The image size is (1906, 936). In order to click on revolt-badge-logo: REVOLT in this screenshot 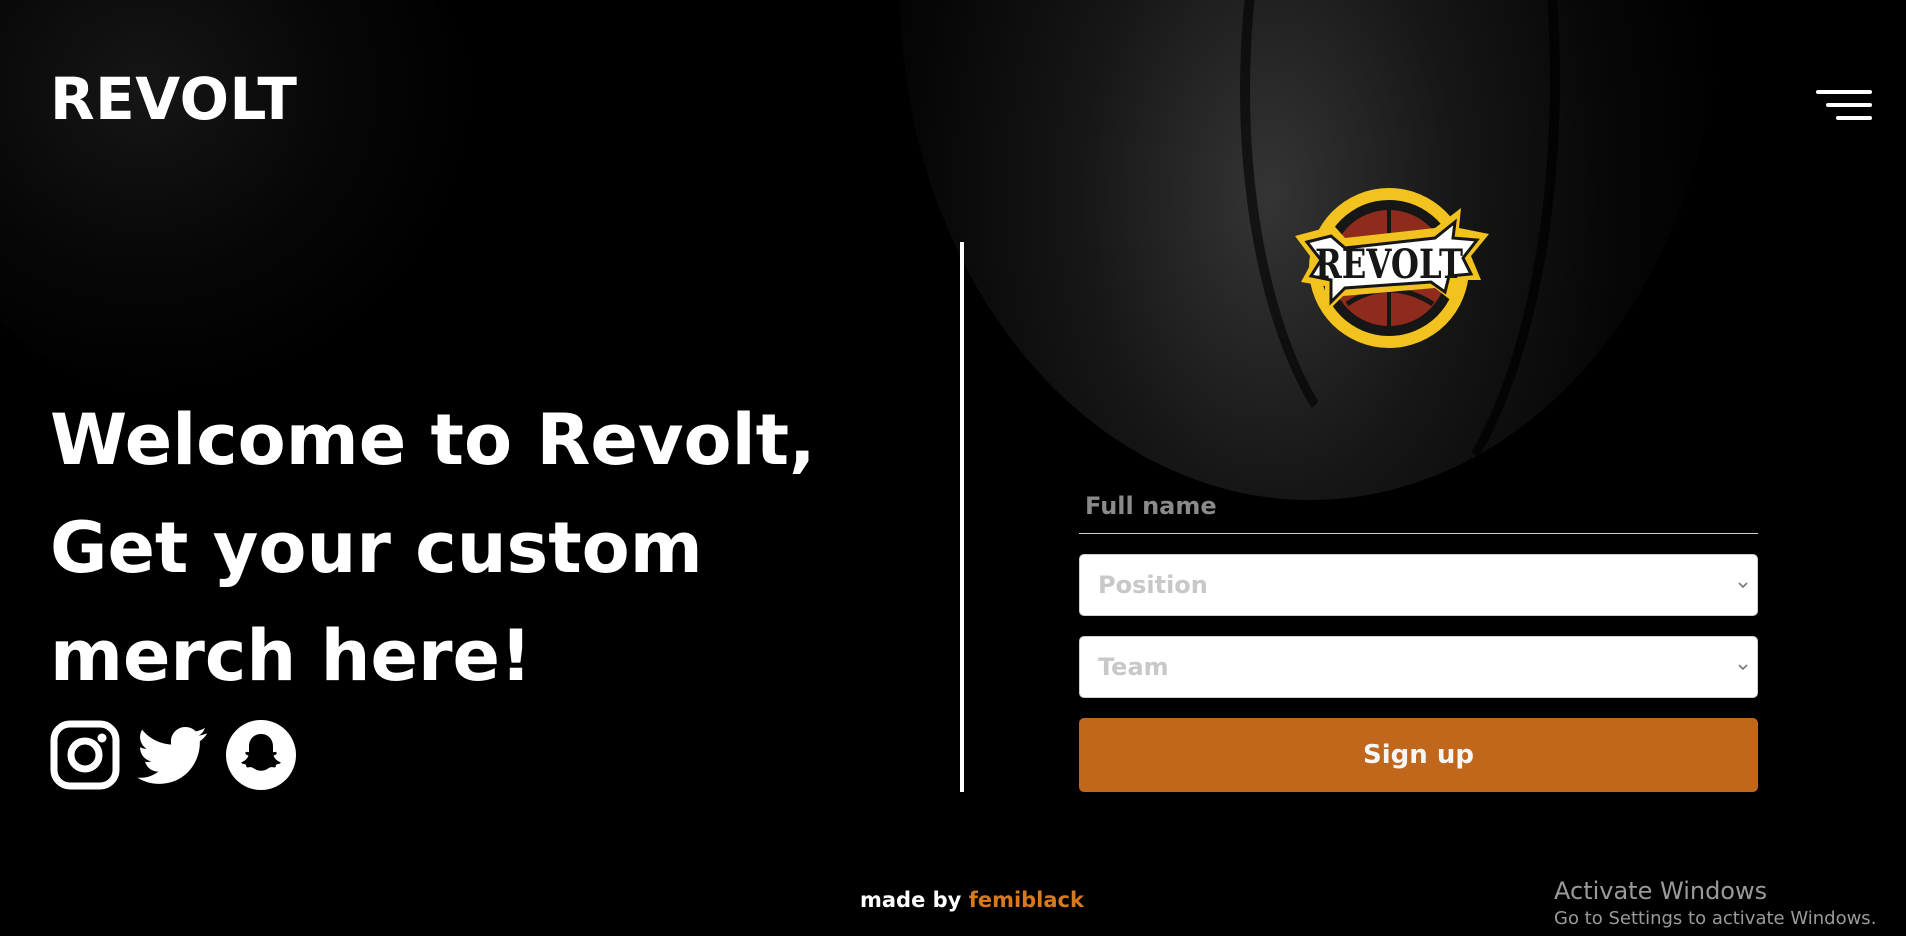, I will do `click(1392, 268)`.